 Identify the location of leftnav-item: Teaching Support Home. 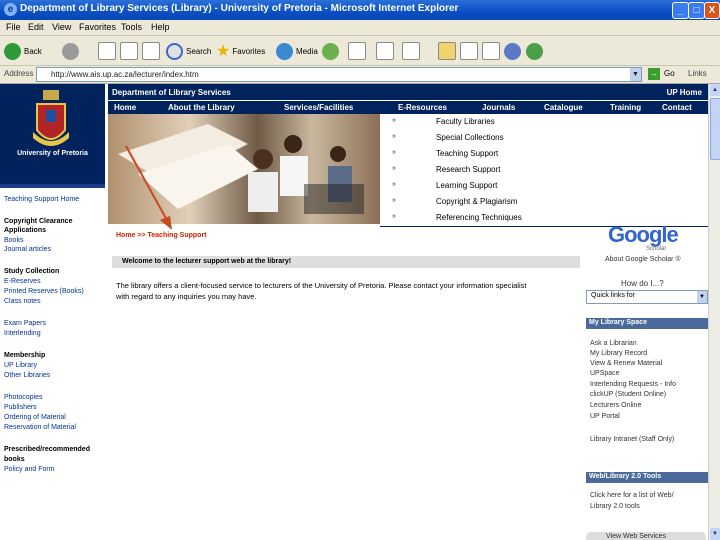
(41, 199).